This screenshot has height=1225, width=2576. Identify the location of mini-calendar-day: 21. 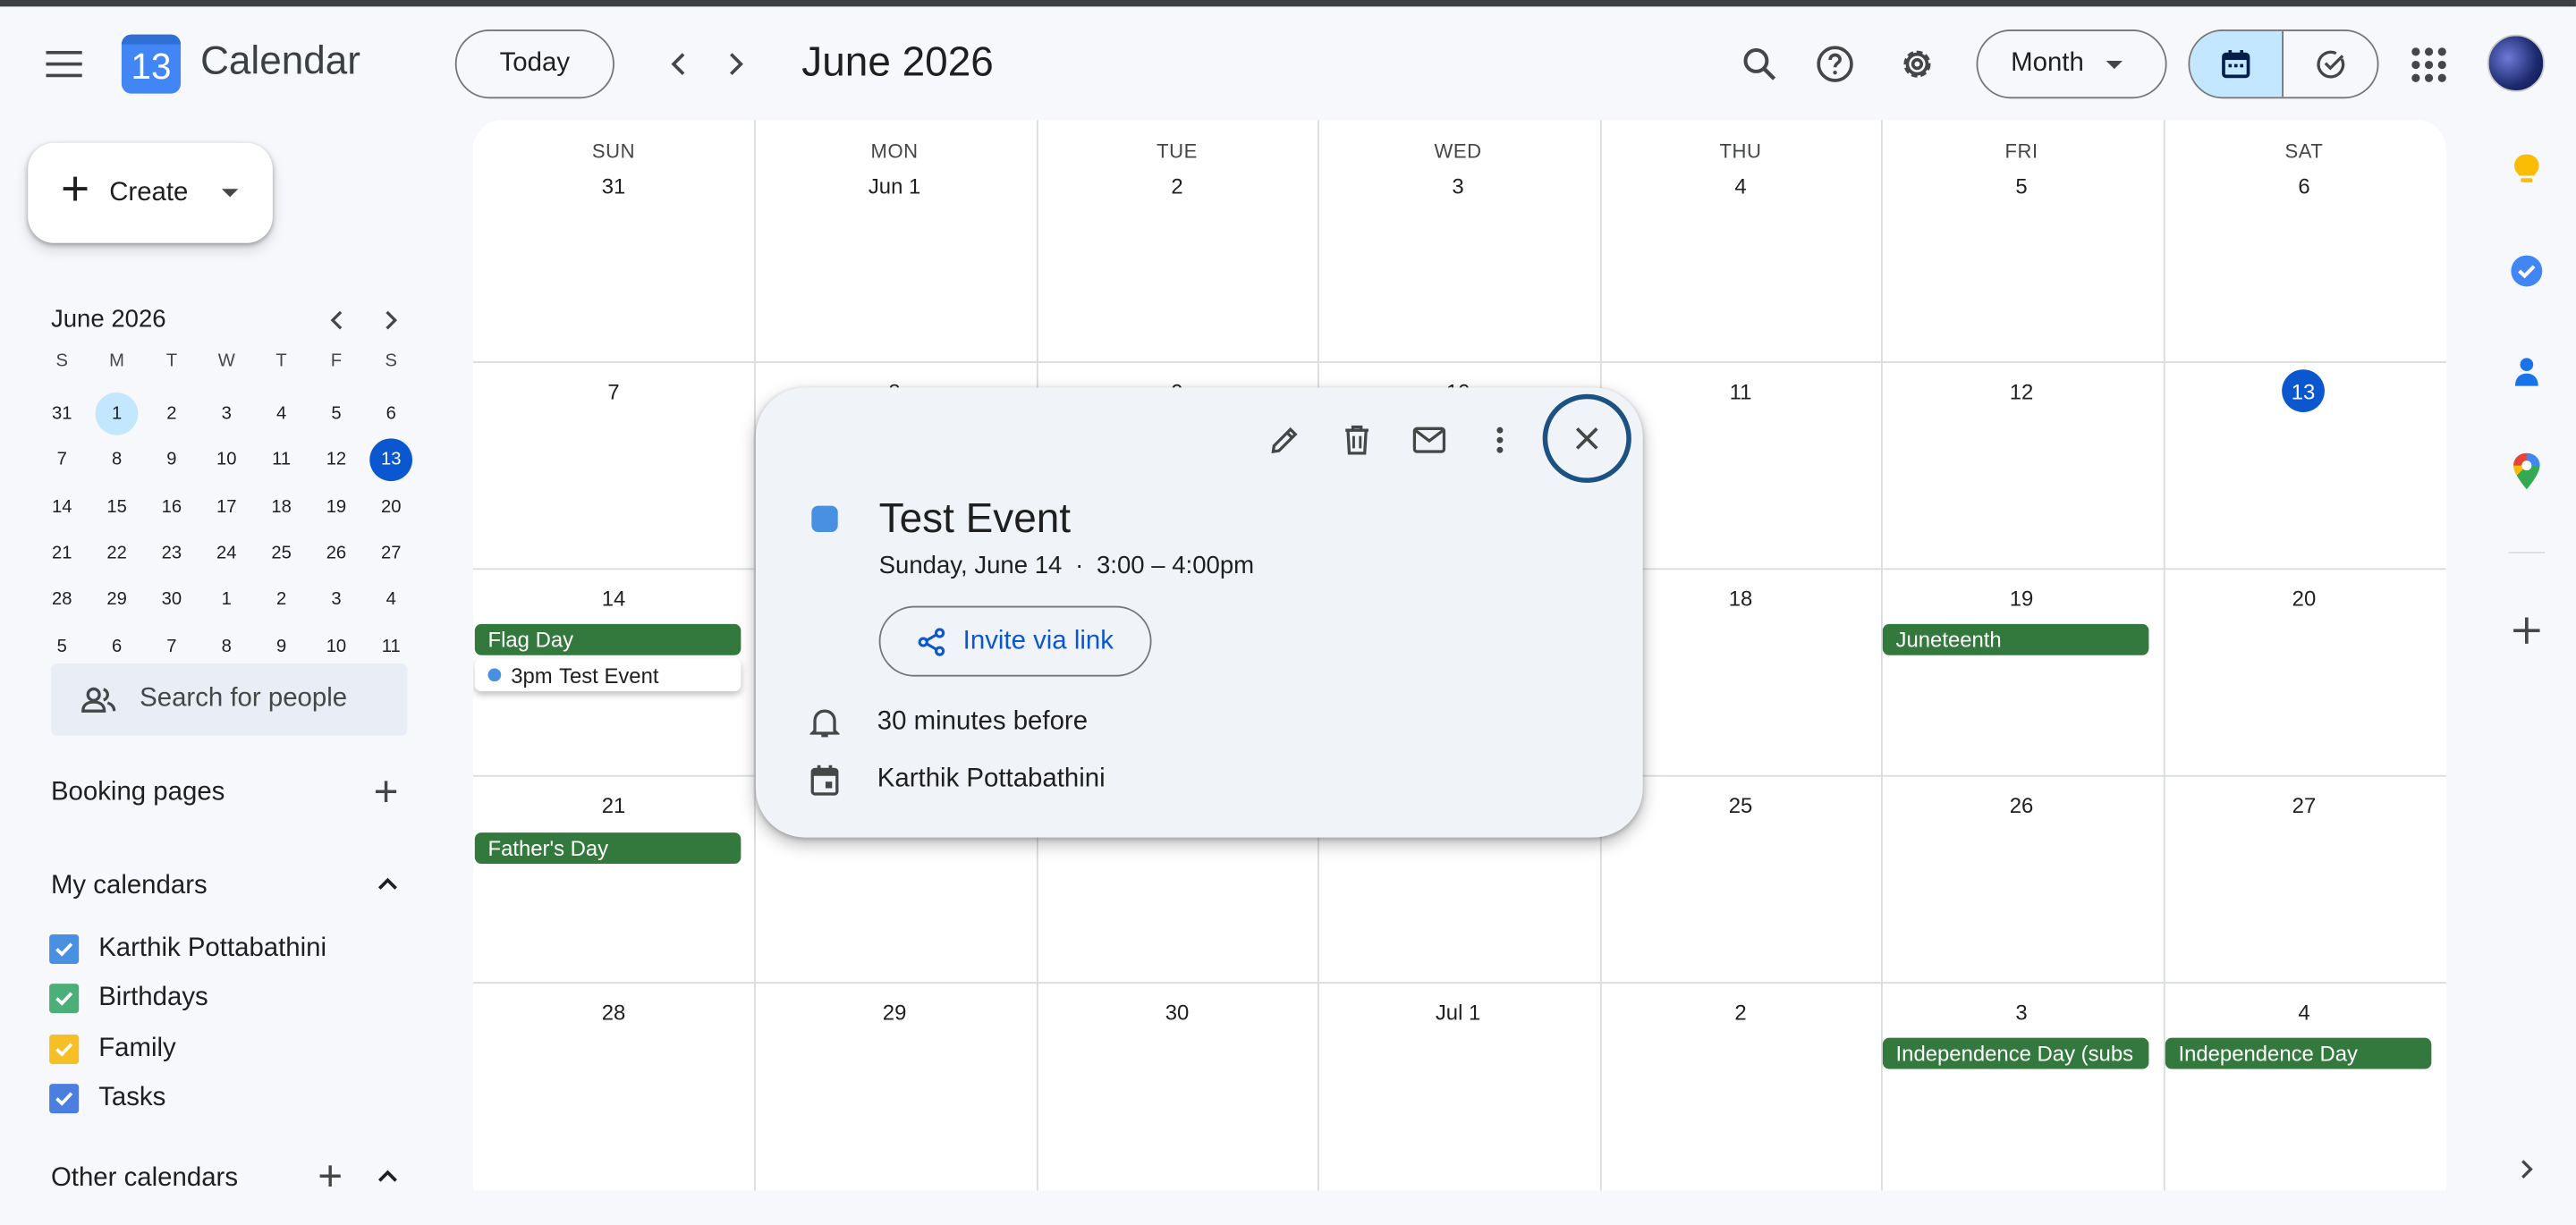
(61, 553).